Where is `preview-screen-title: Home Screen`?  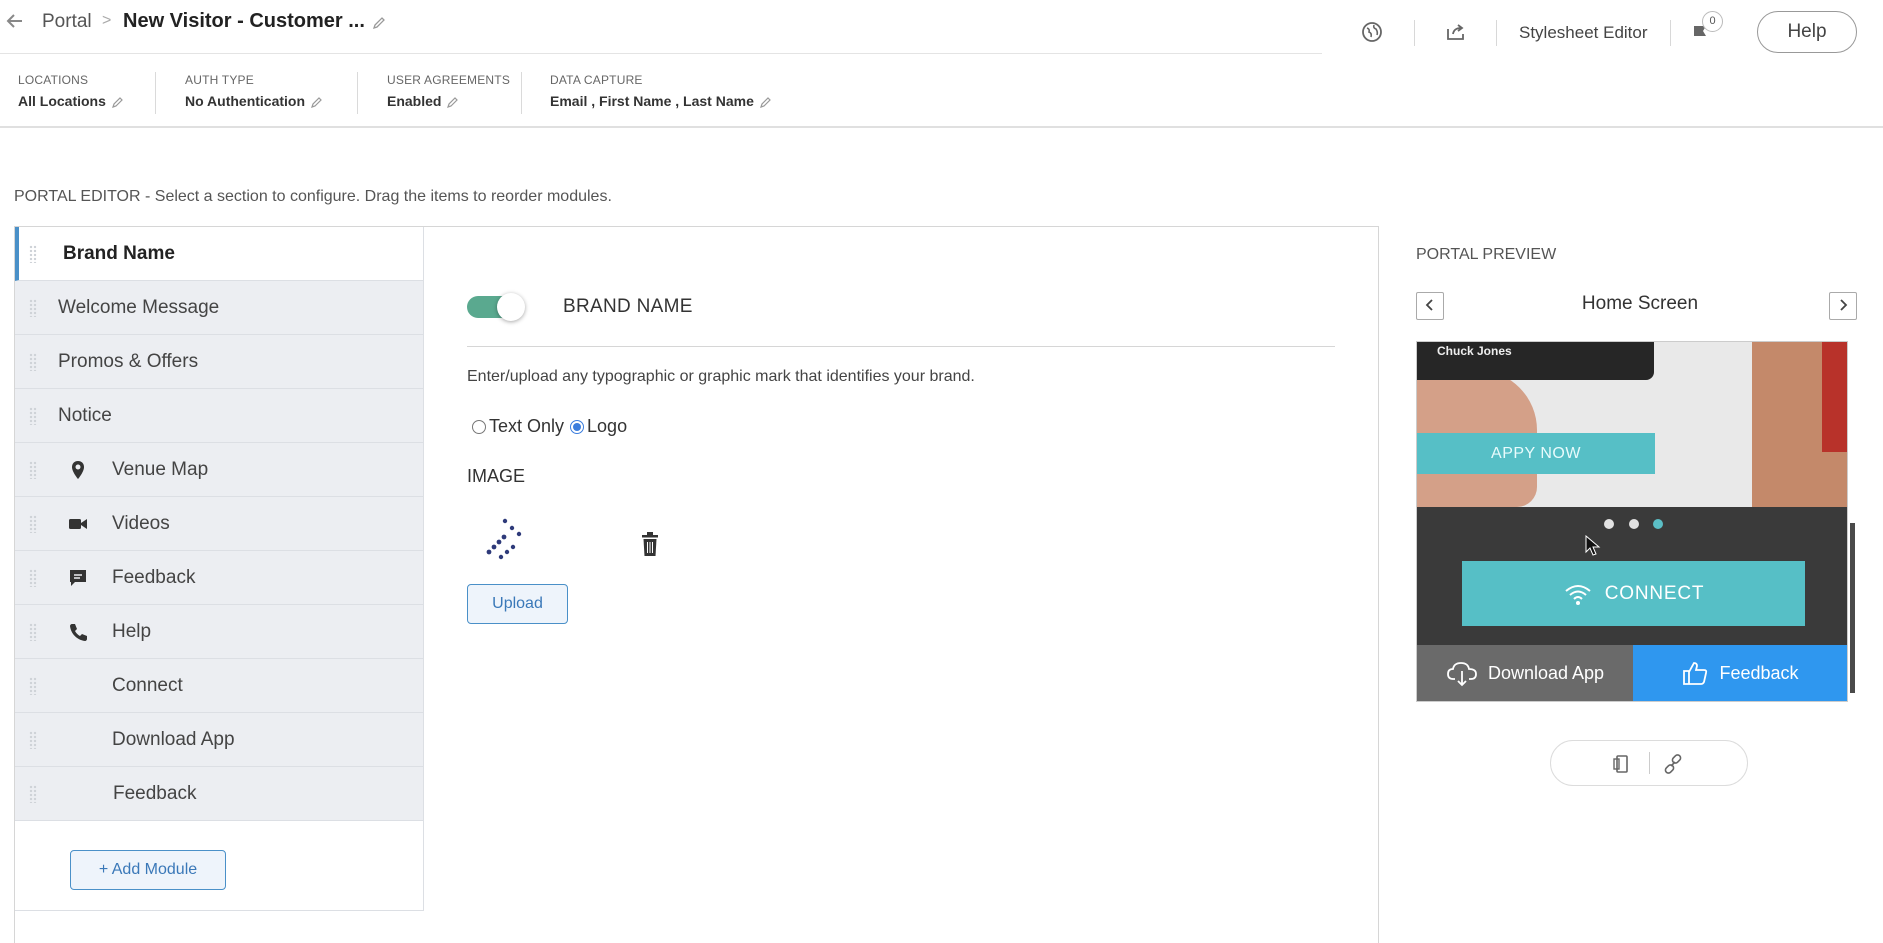
preview-screen-title: Home Screen is located at coordinates (1640, 303).